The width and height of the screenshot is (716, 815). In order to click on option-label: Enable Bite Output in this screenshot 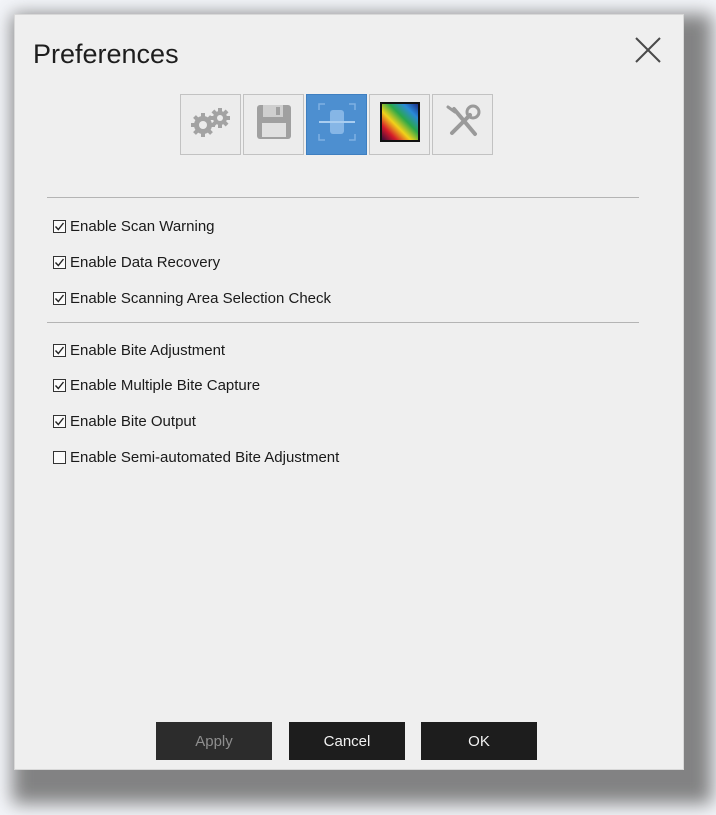, I will do `click(133, 421)`.